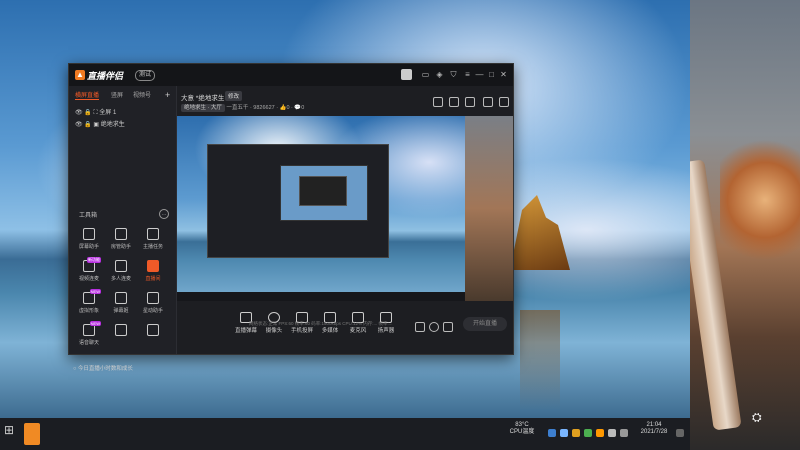 This screenshot has width=800, height=450. What do you see at coordinates (95, 113) in the screenshot?
I see `scene-item: 👁 🔒 ⛶ 全屏 1` at bounding box center [95, 113].